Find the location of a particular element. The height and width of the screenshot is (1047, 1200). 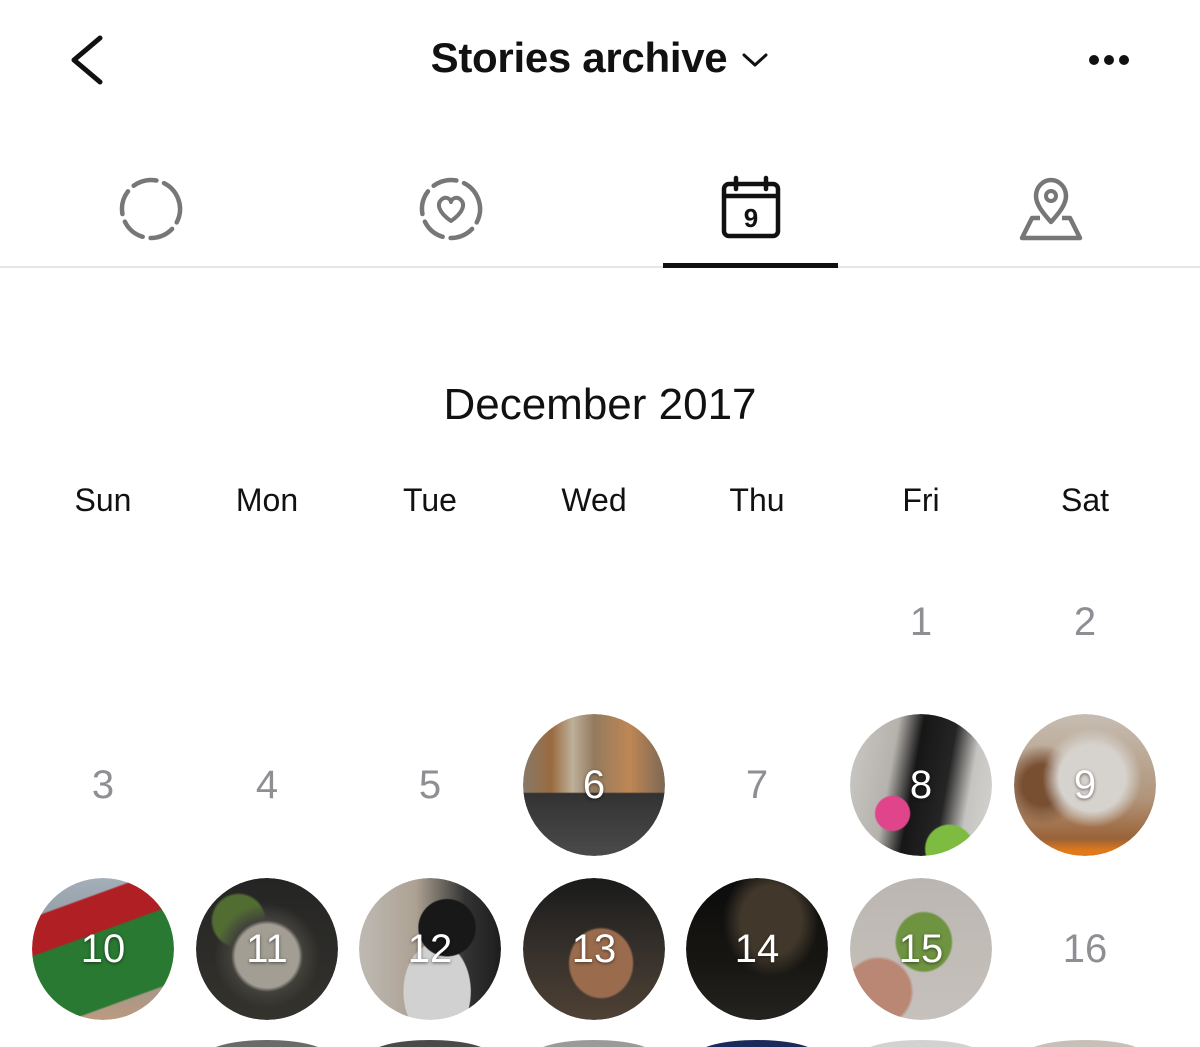

weekday-sat: Sat is located at coordinates (1085, 500).